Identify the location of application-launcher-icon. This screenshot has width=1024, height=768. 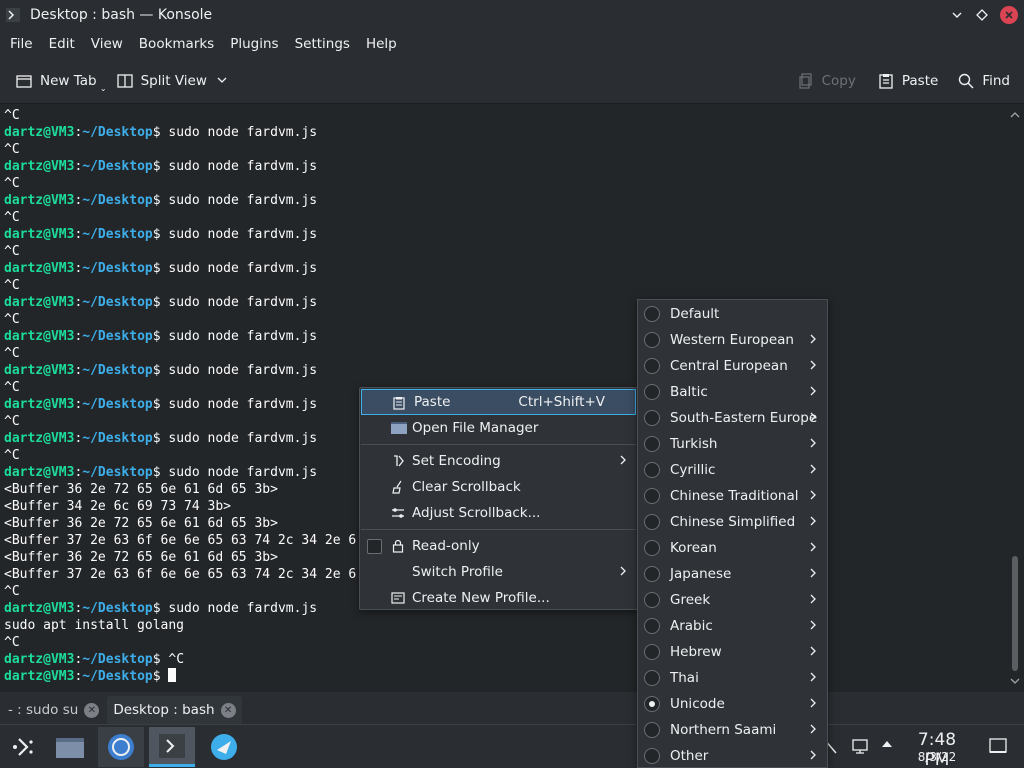
(23, 747).